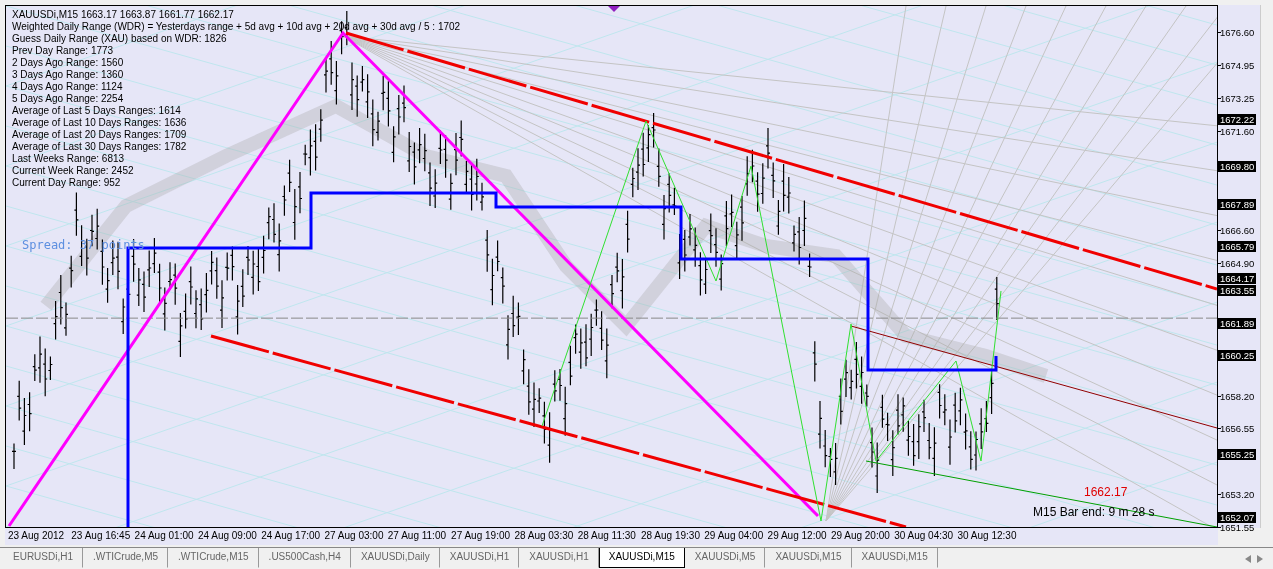  I want to click on indicator-text: Guess Daily Range (XAU) based on WDR: 1826, so click(120, 39).